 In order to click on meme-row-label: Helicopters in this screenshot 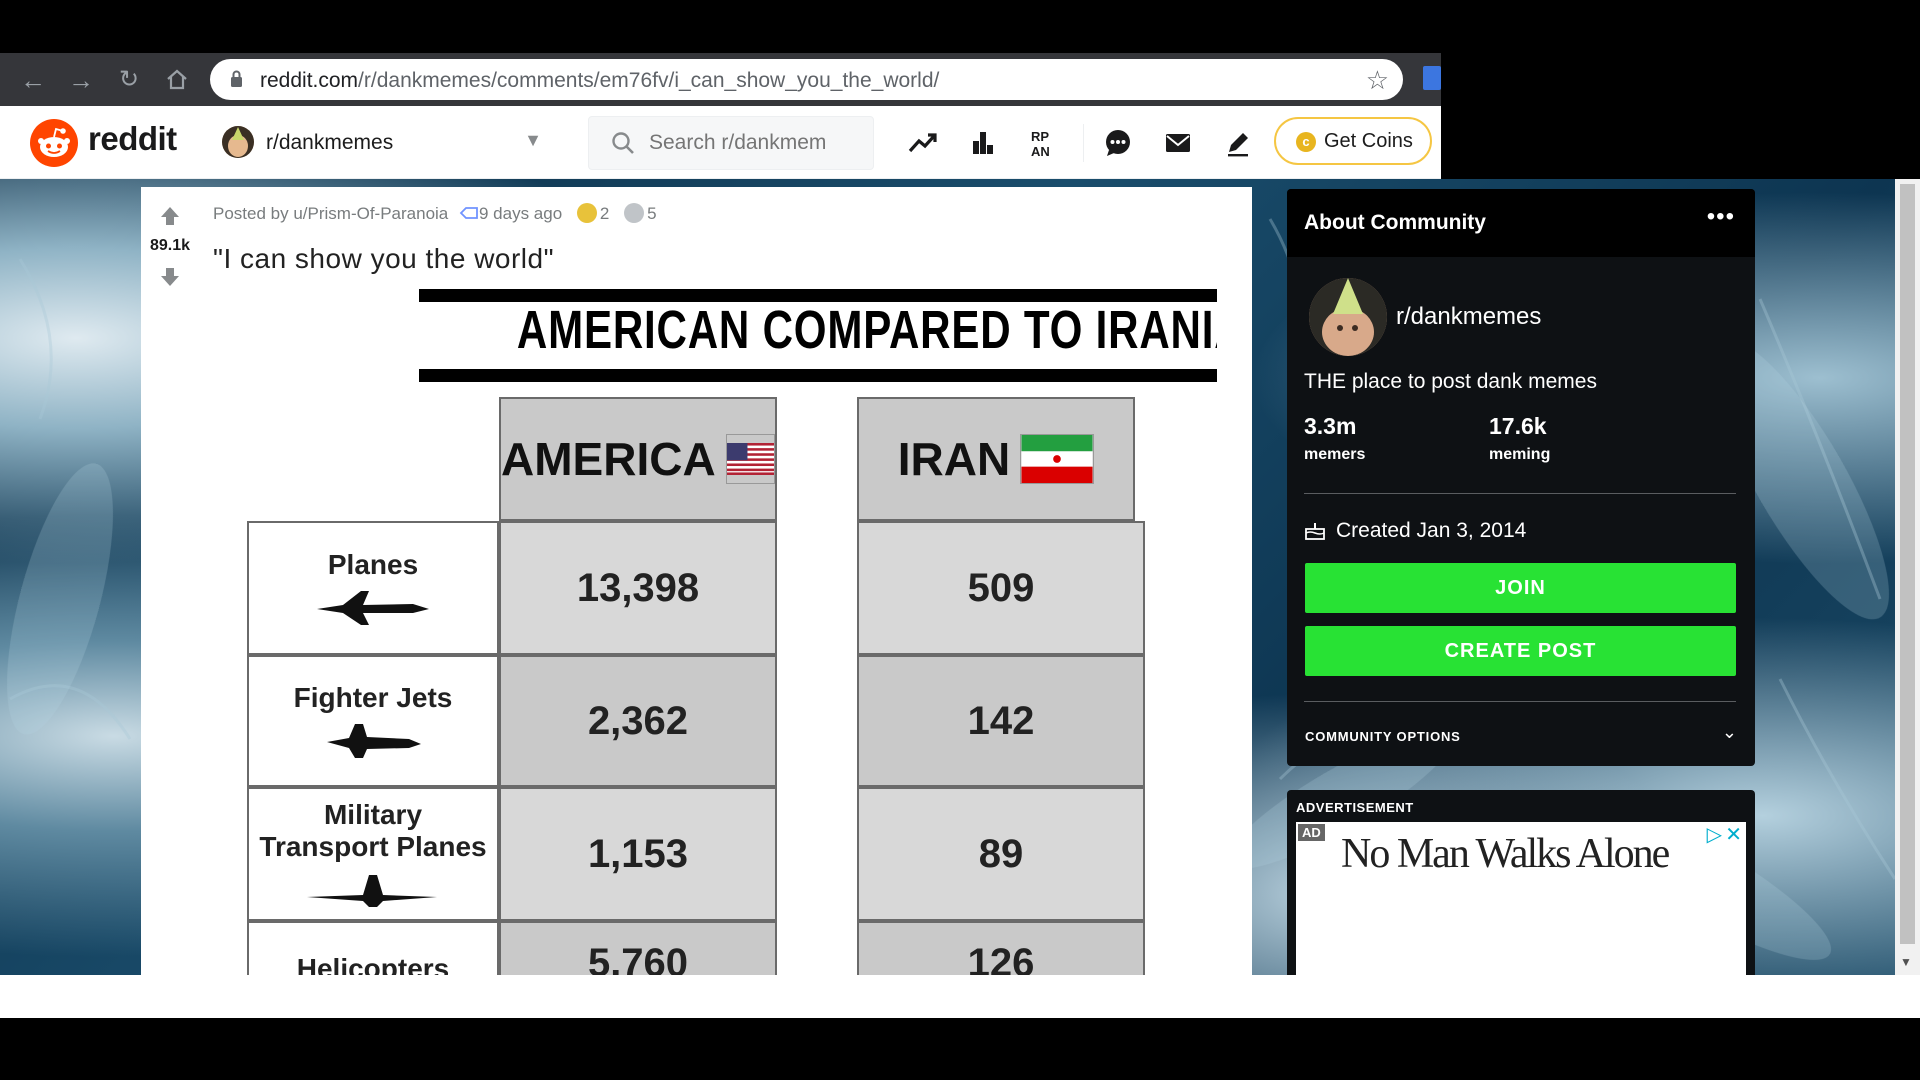, I will do `click(373, 948)`.